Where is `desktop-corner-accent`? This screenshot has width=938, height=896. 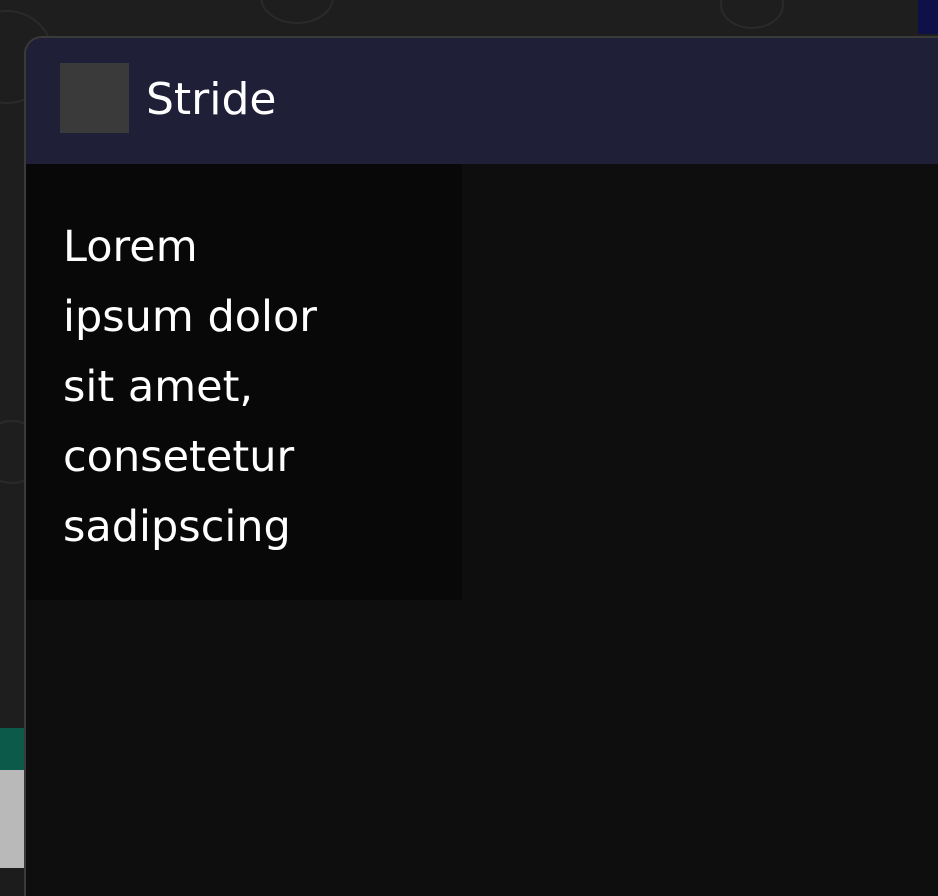 desktop-corner-accent is located at coordinates (928, 17).